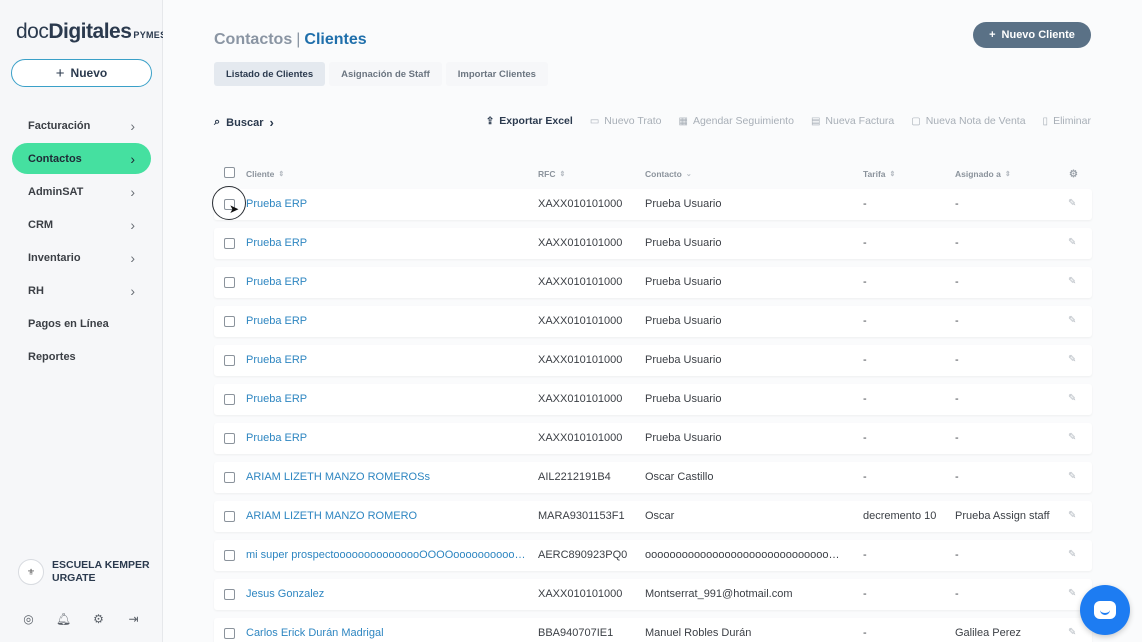  I want to click on contact-cell: Prueba Usuario, so click(683, 321).